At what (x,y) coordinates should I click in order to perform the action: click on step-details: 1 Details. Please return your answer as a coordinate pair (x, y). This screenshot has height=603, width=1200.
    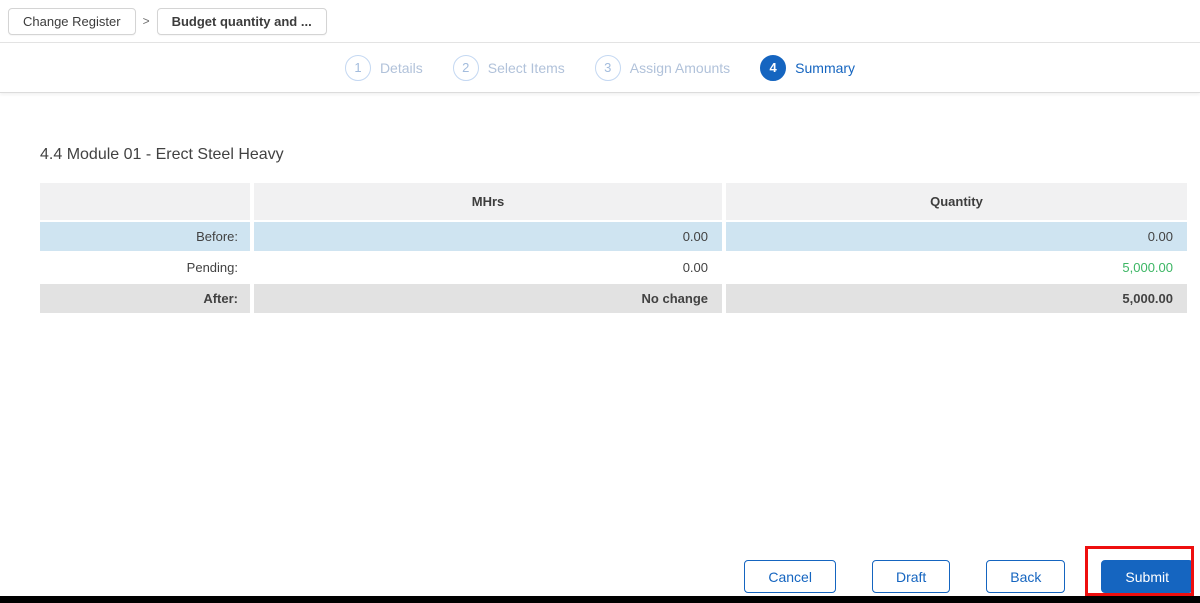
    Looking at the image, I should click on (383, 67).